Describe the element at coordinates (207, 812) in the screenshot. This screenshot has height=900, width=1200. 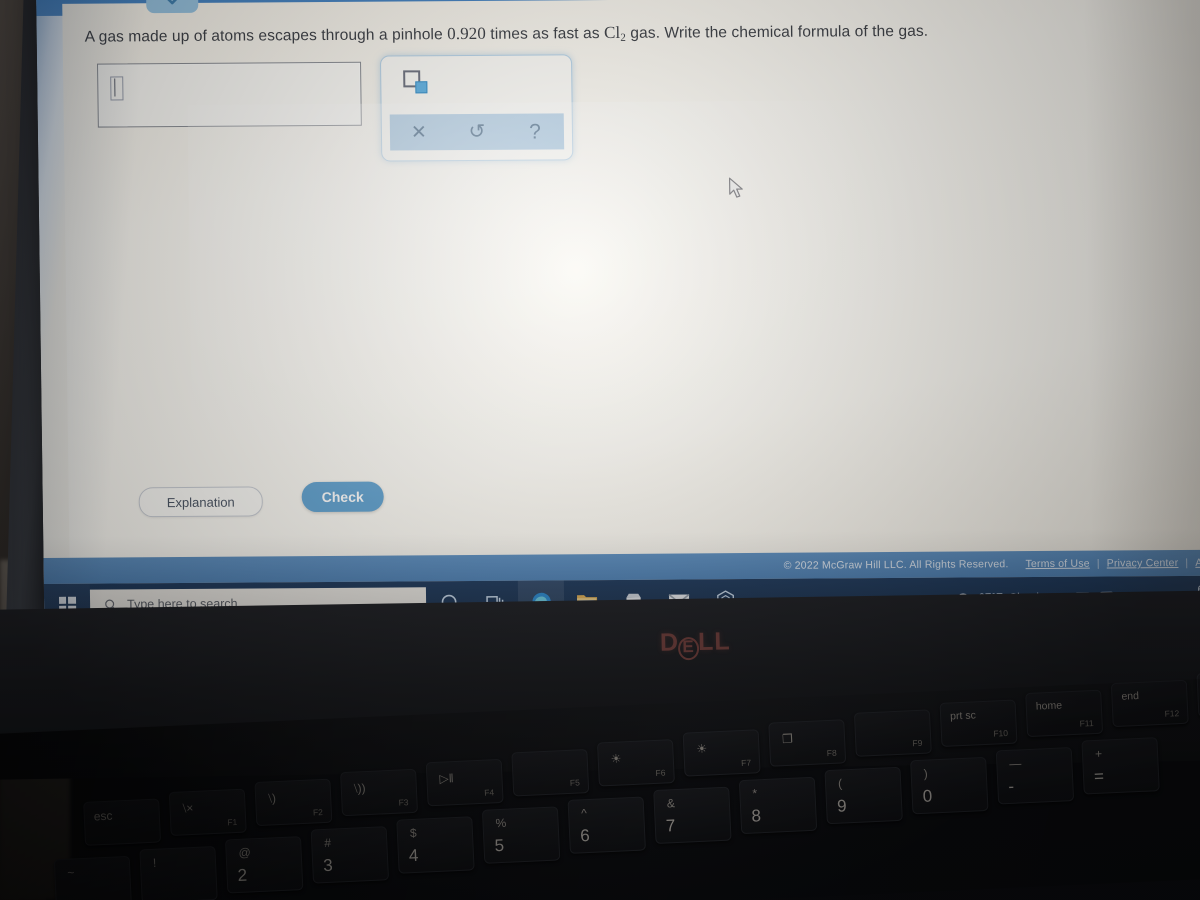
I see `key-f1: ⧵× F1` at that location.